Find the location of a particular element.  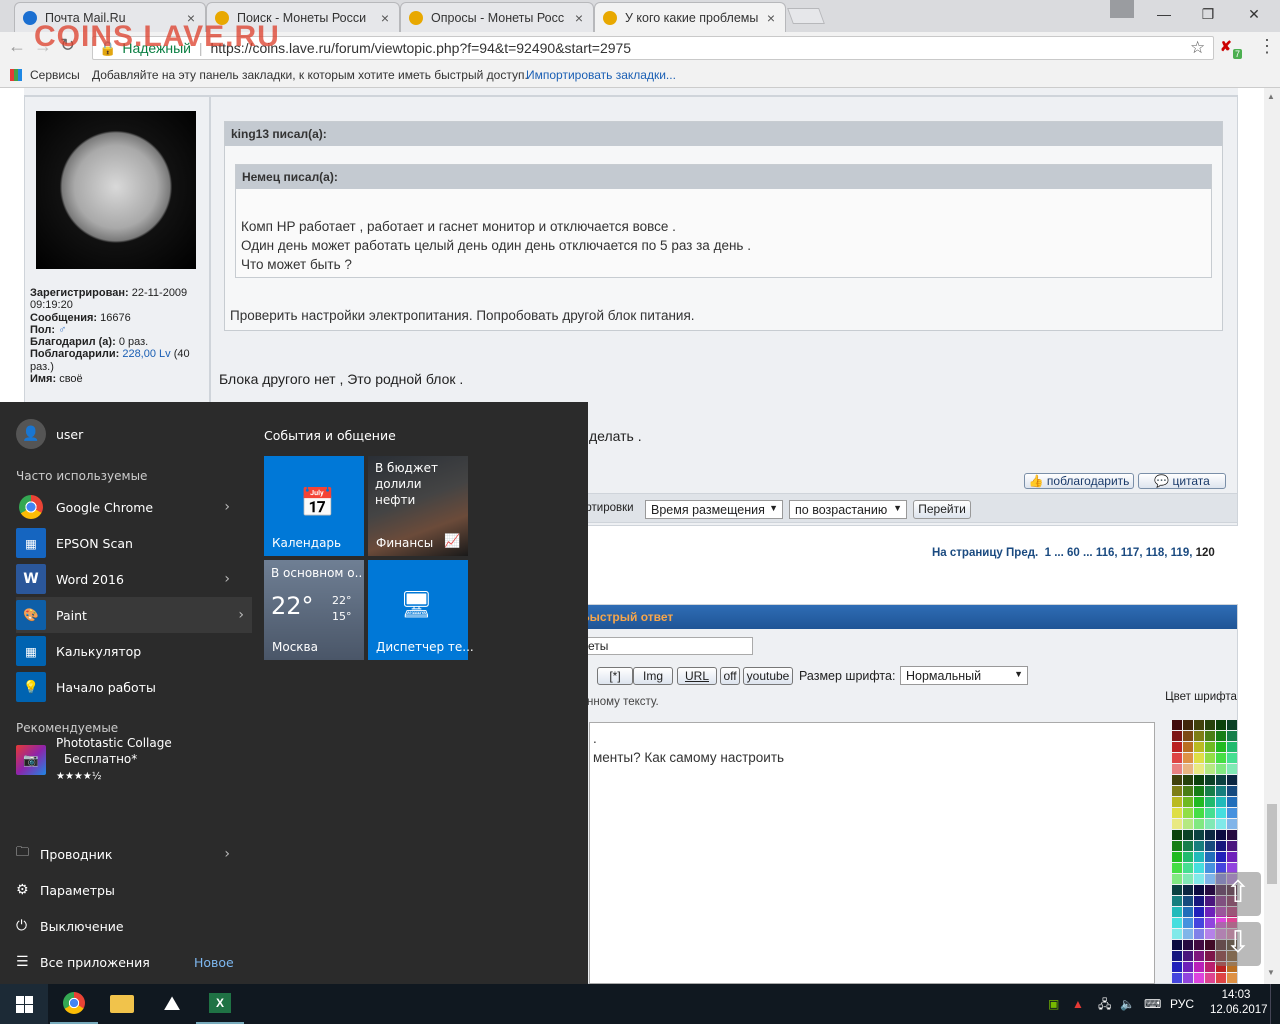

youtube-button: youtube is located at coordinates (768, 676).